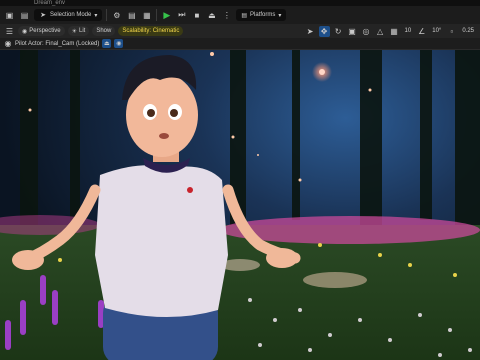  I want to click on perspective-icon: ◉, so click(25, 31).